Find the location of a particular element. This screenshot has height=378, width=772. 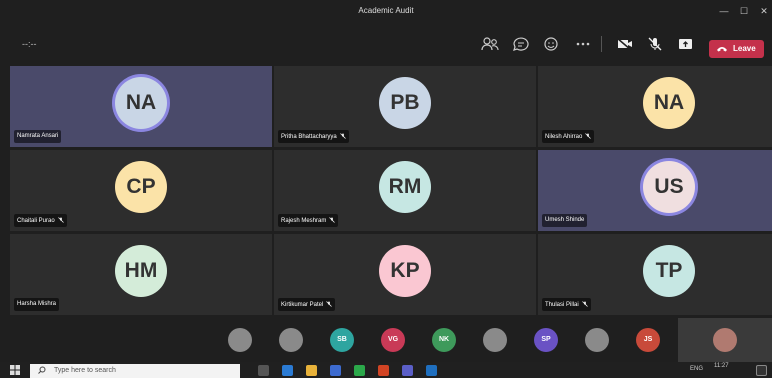

participant-initials-thumbnail: SB is located at coordinates (342, 340).